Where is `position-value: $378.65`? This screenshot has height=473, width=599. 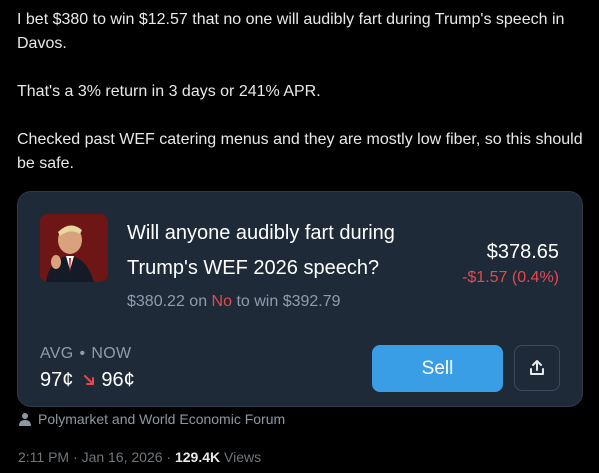 position-value: $378.65 is located at coordinates (522, 252).